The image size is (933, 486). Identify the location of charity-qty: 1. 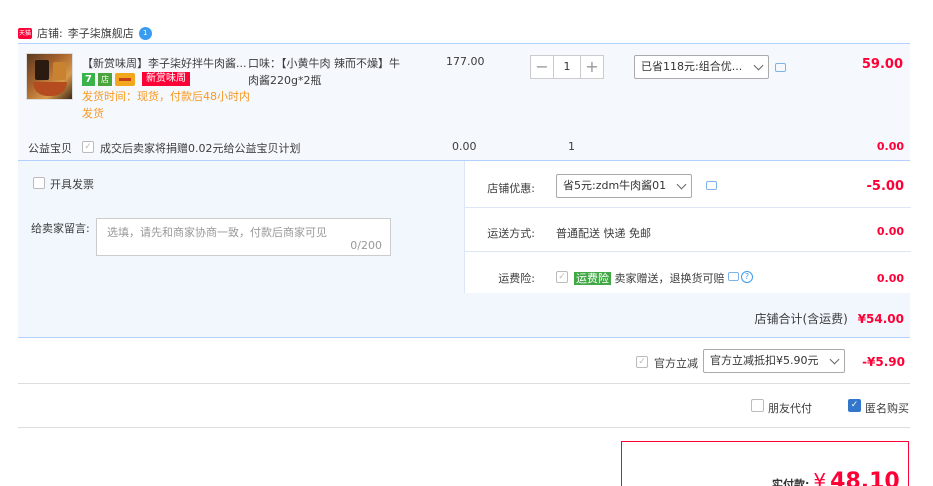
(571, 146).